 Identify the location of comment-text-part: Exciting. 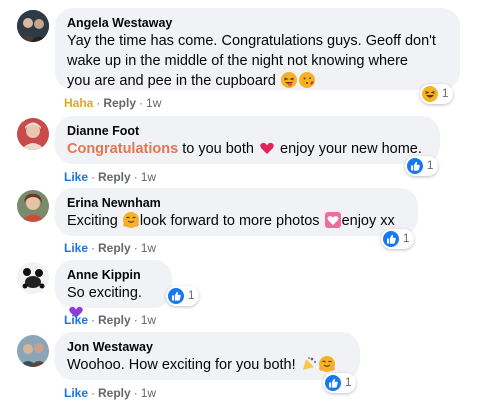
(94, 221).